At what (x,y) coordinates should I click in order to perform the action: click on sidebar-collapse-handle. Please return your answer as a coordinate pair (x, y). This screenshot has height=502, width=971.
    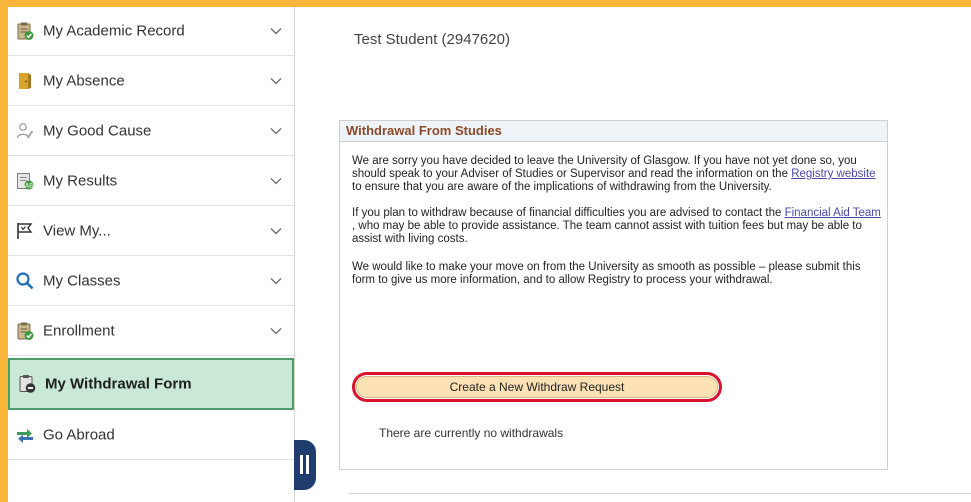
    Looking at the image, I should click on (305, 465).